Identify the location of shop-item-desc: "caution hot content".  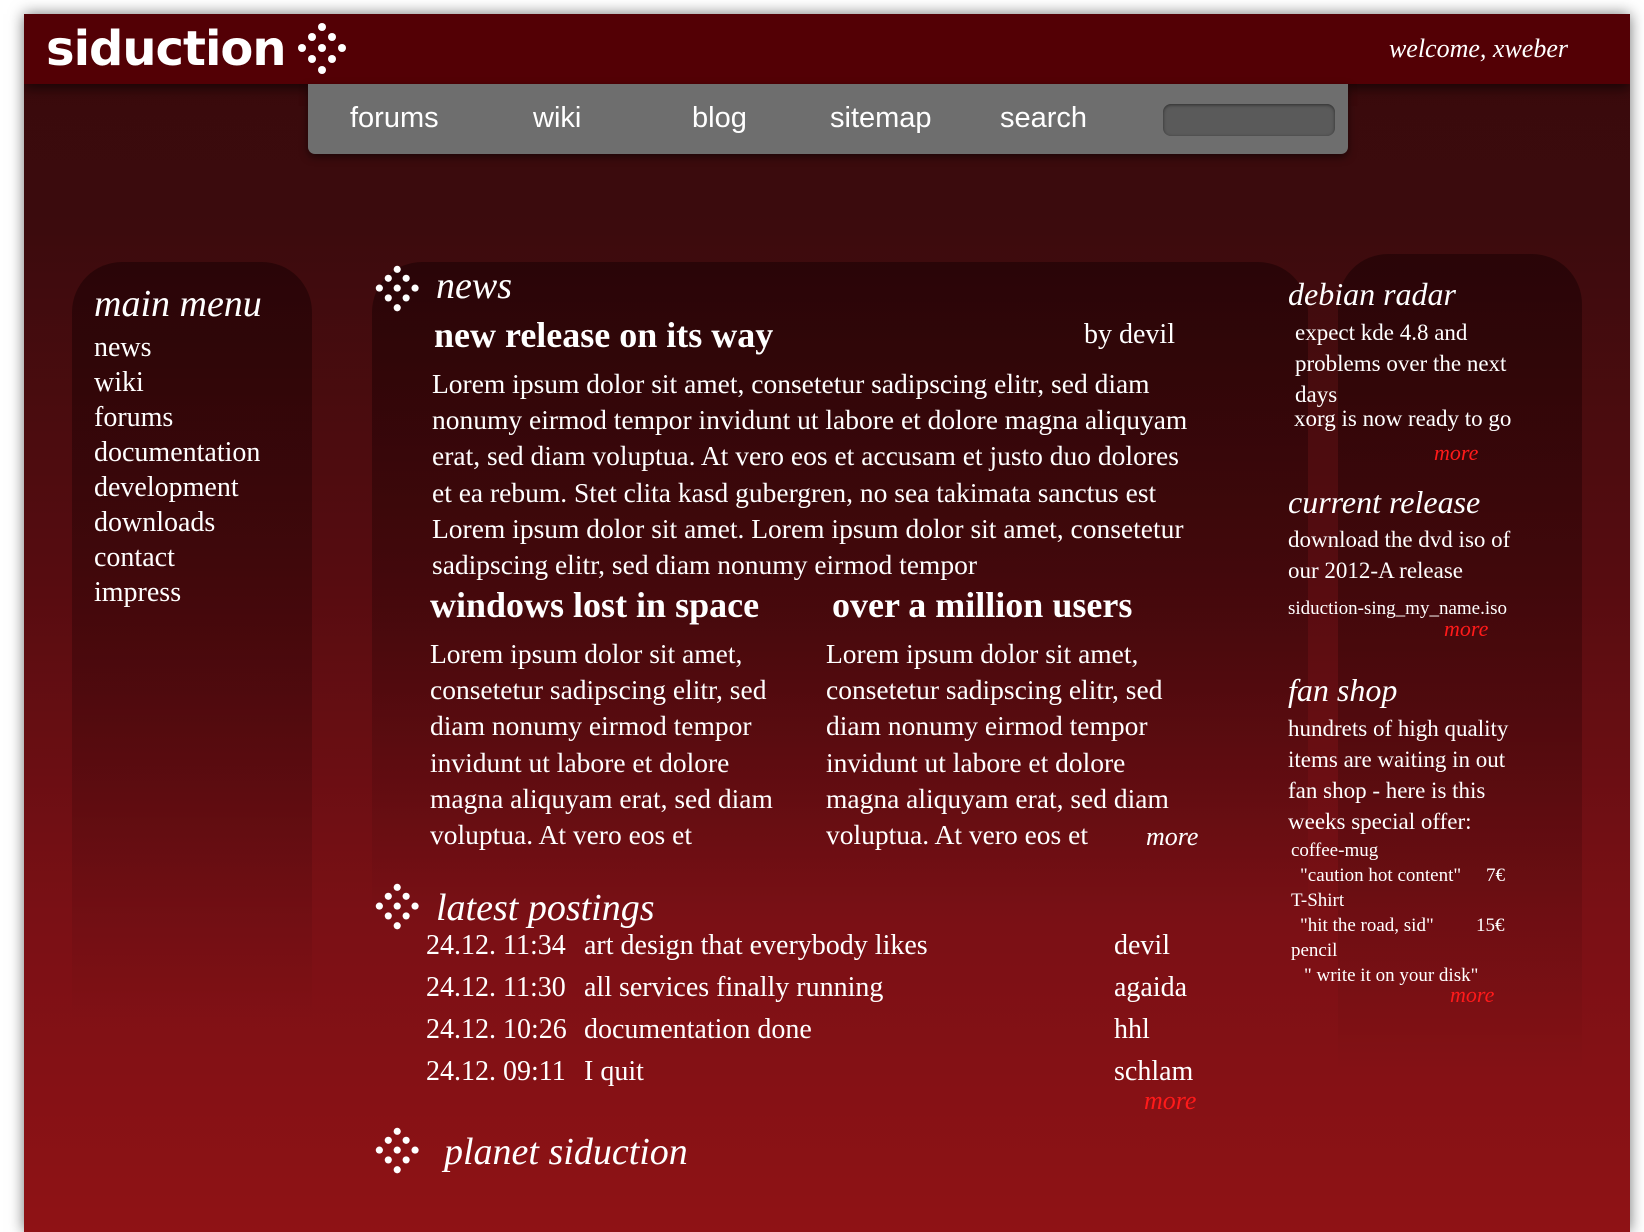
(1381, 875).